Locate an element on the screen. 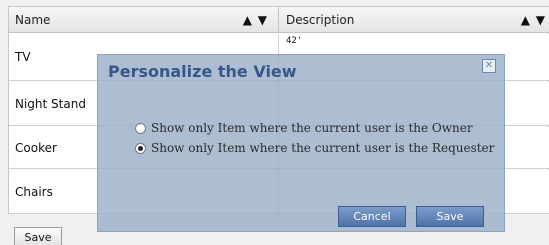 The width and height of the screenshot is (549, 245). save-button: Save is located at coordinates (38, 236).